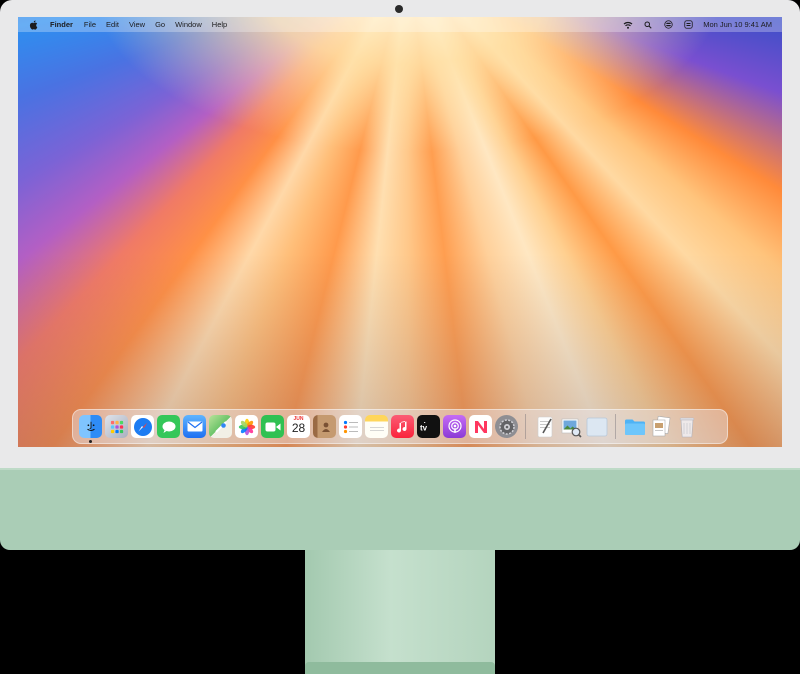 Image resolution: width=800 pixels, height=674 pixels. I want to click on news-icon, so click(480, 426).